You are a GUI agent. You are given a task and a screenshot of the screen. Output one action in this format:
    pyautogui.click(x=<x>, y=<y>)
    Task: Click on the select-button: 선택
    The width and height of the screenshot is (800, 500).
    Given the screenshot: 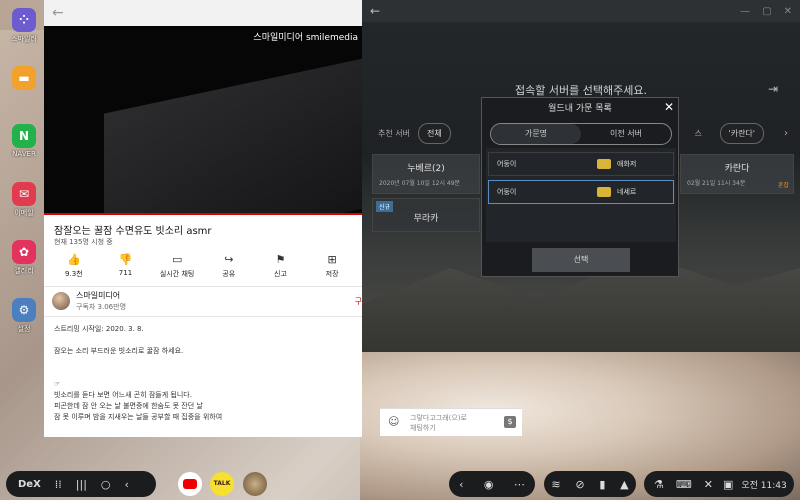 What is the action you would take?
    pyautogui.click(x=581, y=260)
    